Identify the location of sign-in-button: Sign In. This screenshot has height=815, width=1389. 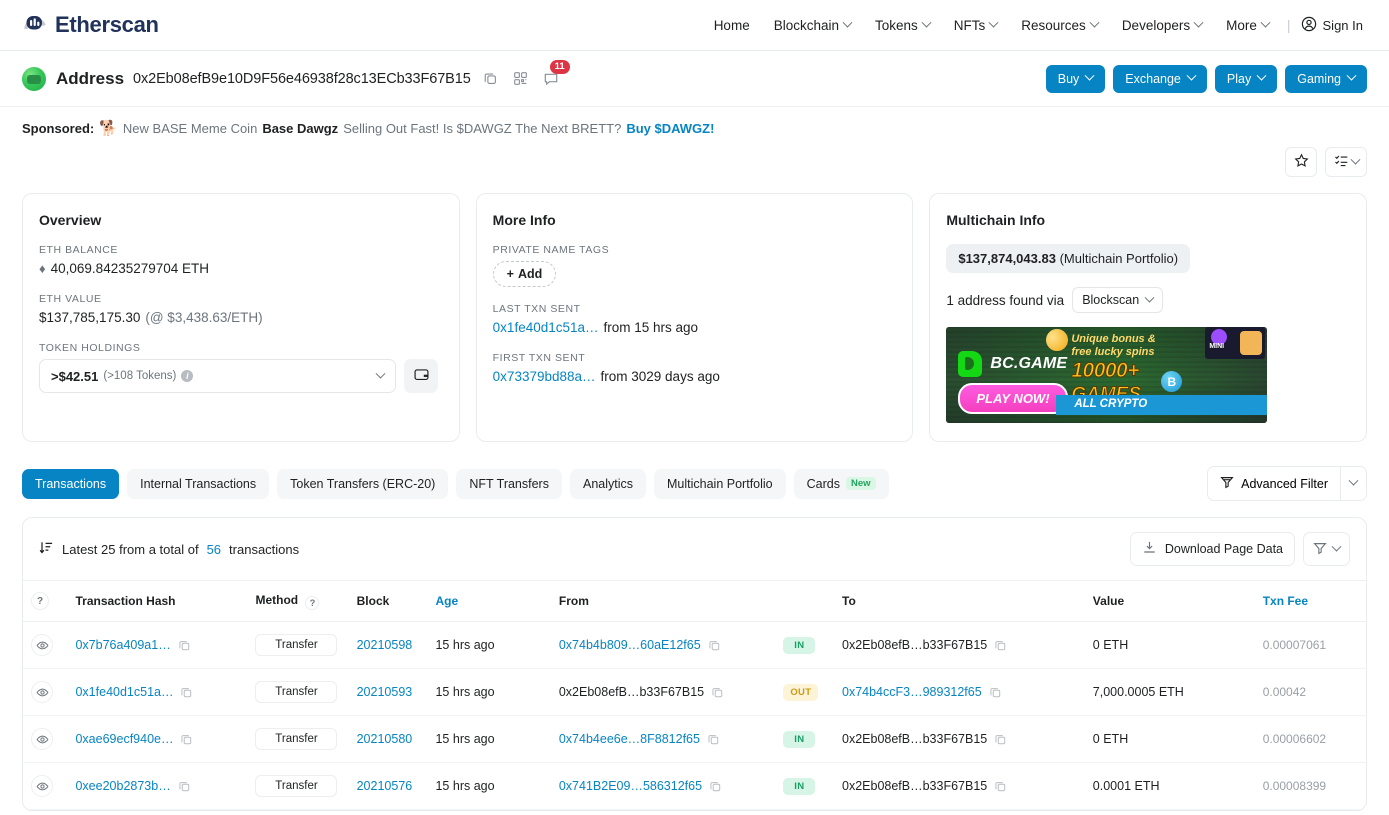
(1332, 25).